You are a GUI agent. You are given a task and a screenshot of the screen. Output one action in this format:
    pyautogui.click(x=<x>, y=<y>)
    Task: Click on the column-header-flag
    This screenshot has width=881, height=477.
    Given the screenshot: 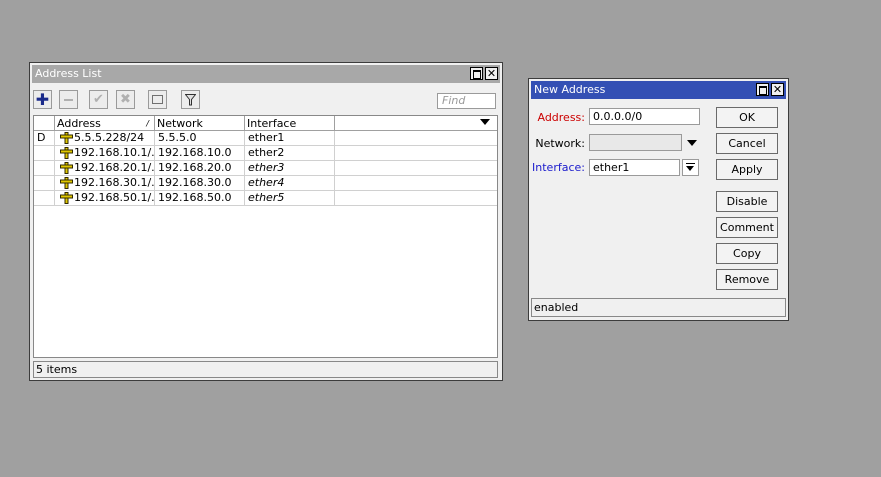 What is the action you would take?
    pyautogui.click(x=44, y=123)
    